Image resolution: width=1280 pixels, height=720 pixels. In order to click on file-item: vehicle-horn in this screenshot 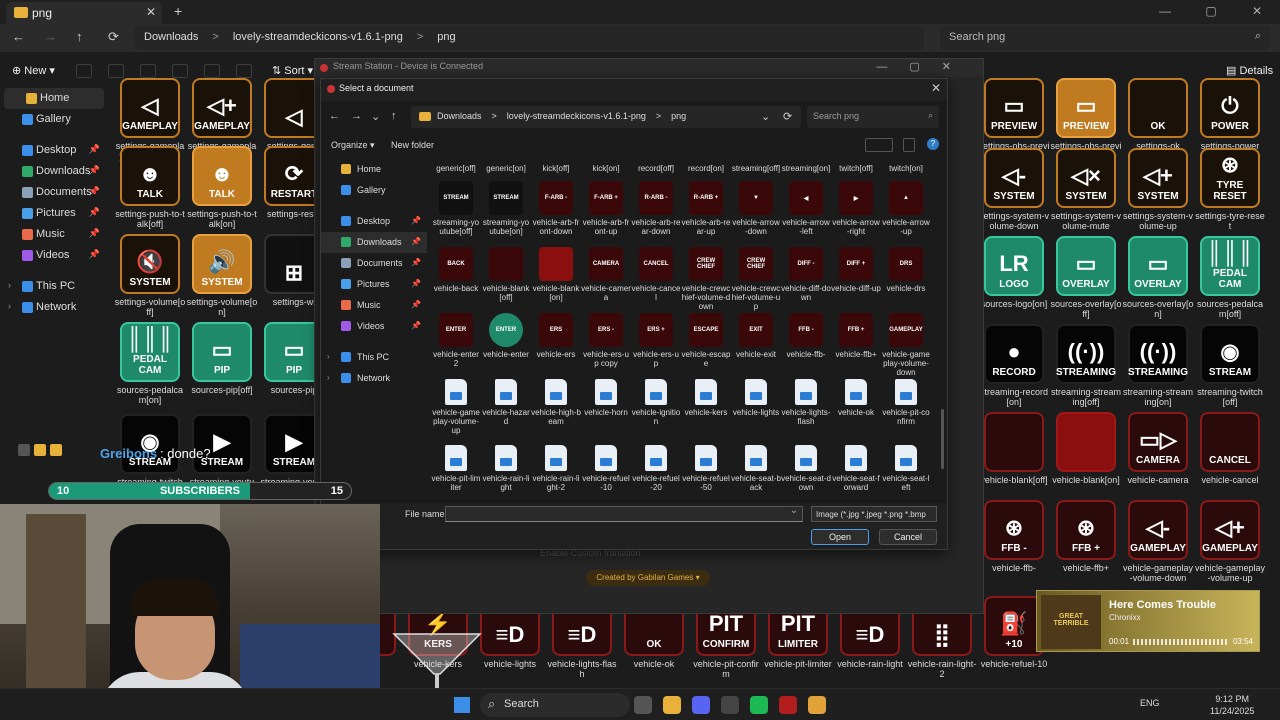, I will do `click(606, 398)`.